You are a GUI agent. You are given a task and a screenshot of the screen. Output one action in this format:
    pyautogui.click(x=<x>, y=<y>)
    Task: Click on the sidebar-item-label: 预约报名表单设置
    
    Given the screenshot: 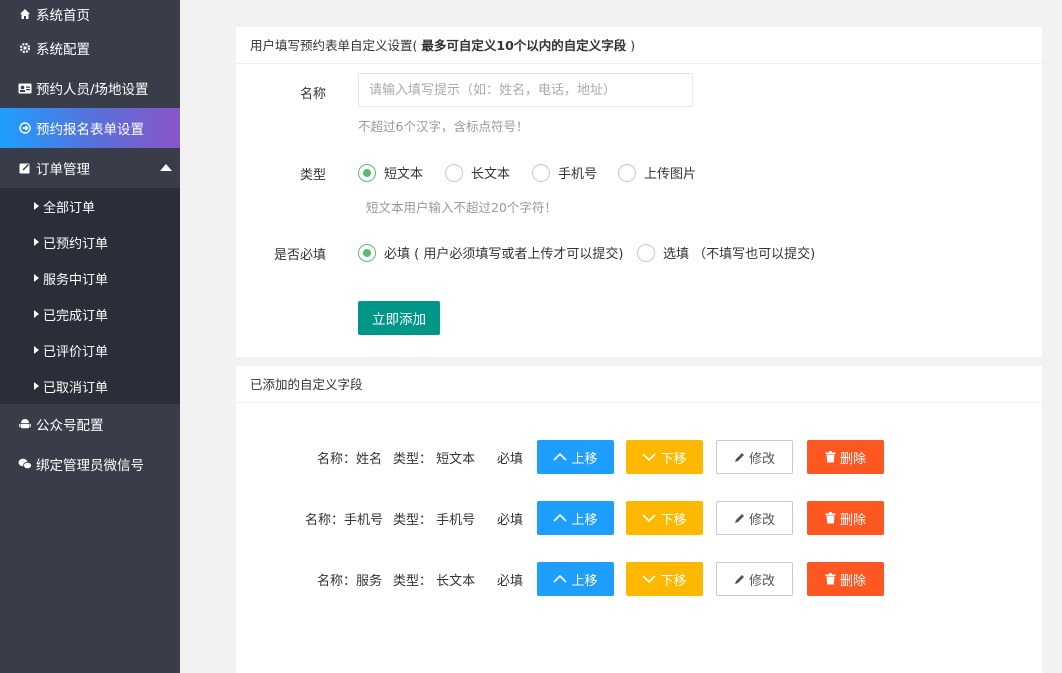 What is the action you would take?
    pyautogui.click(x=90, y=130)
    